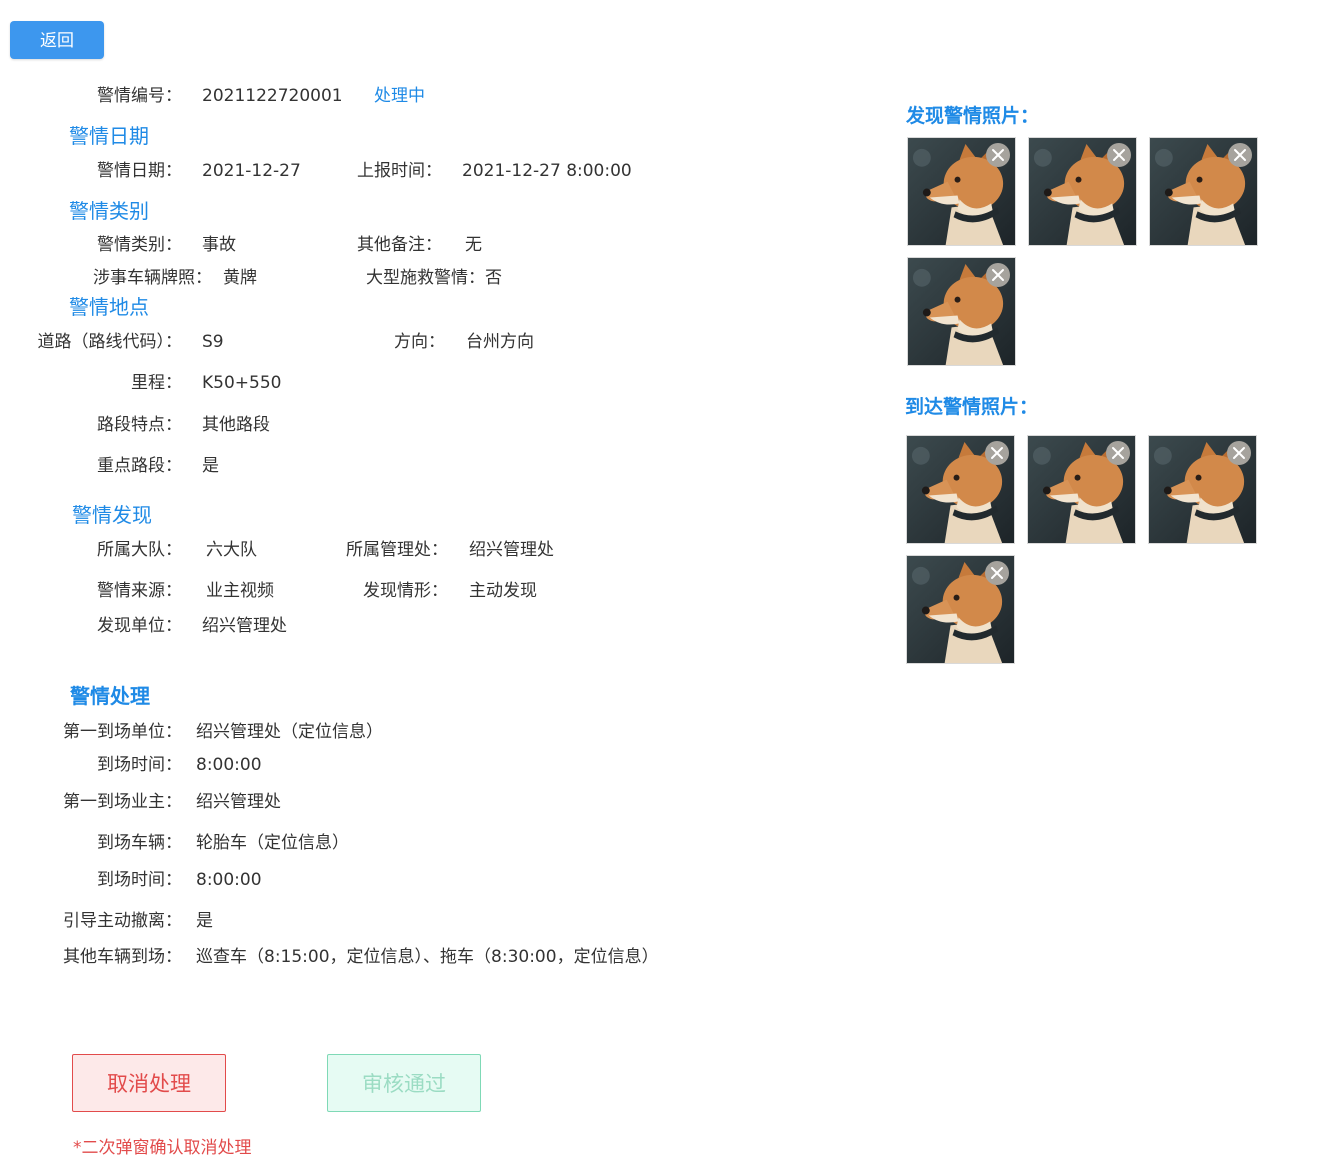 The height and width of the screenshot is (1174, 1330). I want to click on brigade-label: 所属大队：, so click(139, 550).